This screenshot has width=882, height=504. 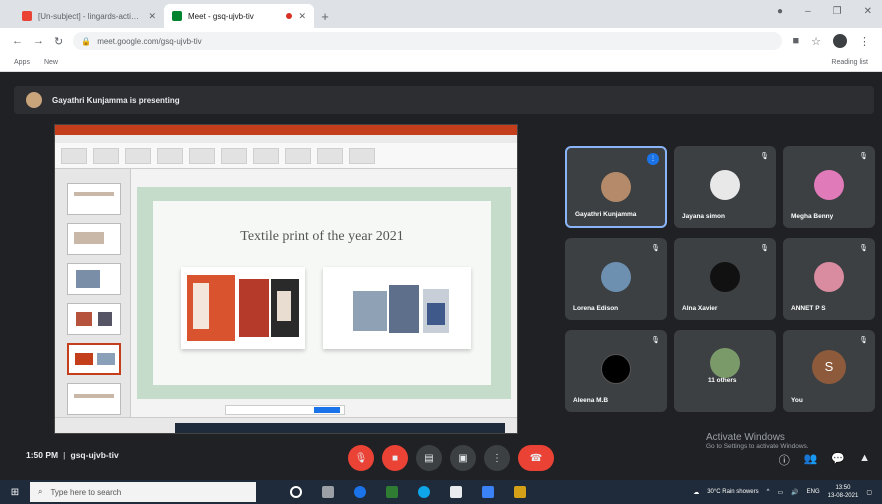 I want to click on browser-tab-gmail: [Un-subject] - lingards-action@g ✕, so click(x=89, y=16).